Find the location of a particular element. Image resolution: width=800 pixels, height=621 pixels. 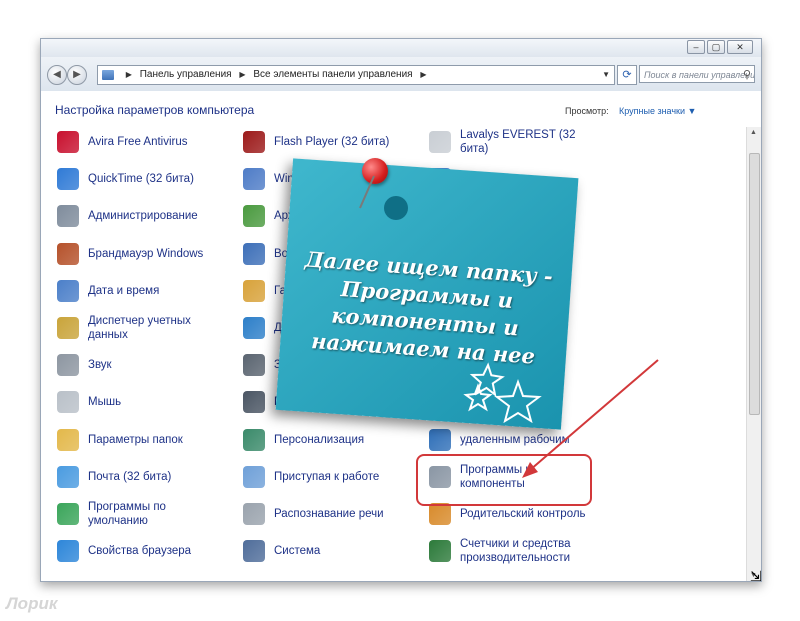

forward-button: ▶ is located at coordinates (77, 75).